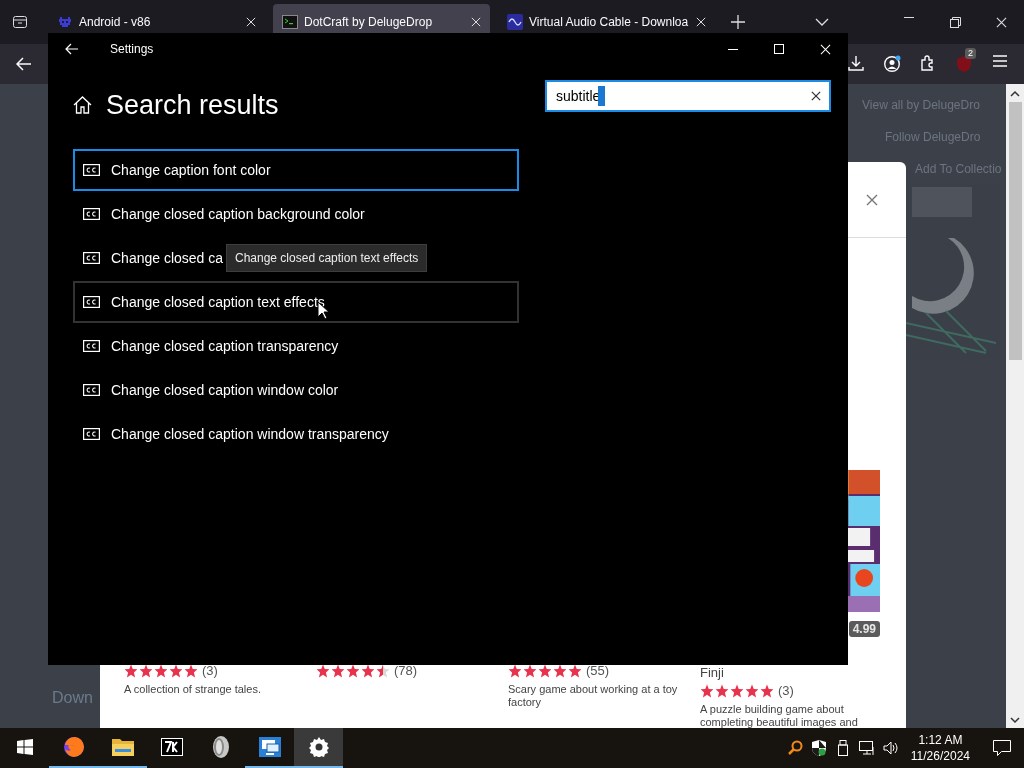 This screenshot has height=768, width=1024. I want to click on browser-tab: Virtual Audio Cable - Downloa, so click(606, 18).